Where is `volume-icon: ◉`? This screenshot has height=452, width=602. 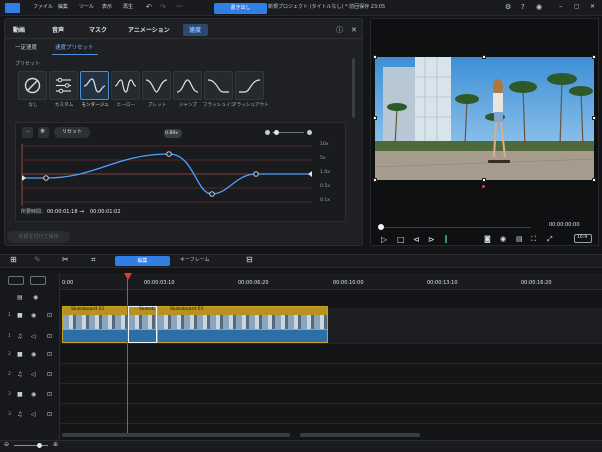 volume-icon: ◉ is located at coordinates (503, 239).